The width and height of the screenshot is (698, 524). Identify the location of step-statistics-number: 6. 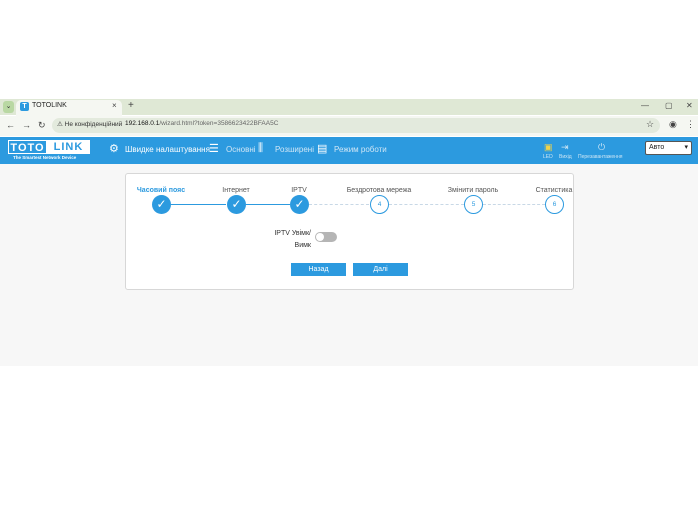
(554, 204).